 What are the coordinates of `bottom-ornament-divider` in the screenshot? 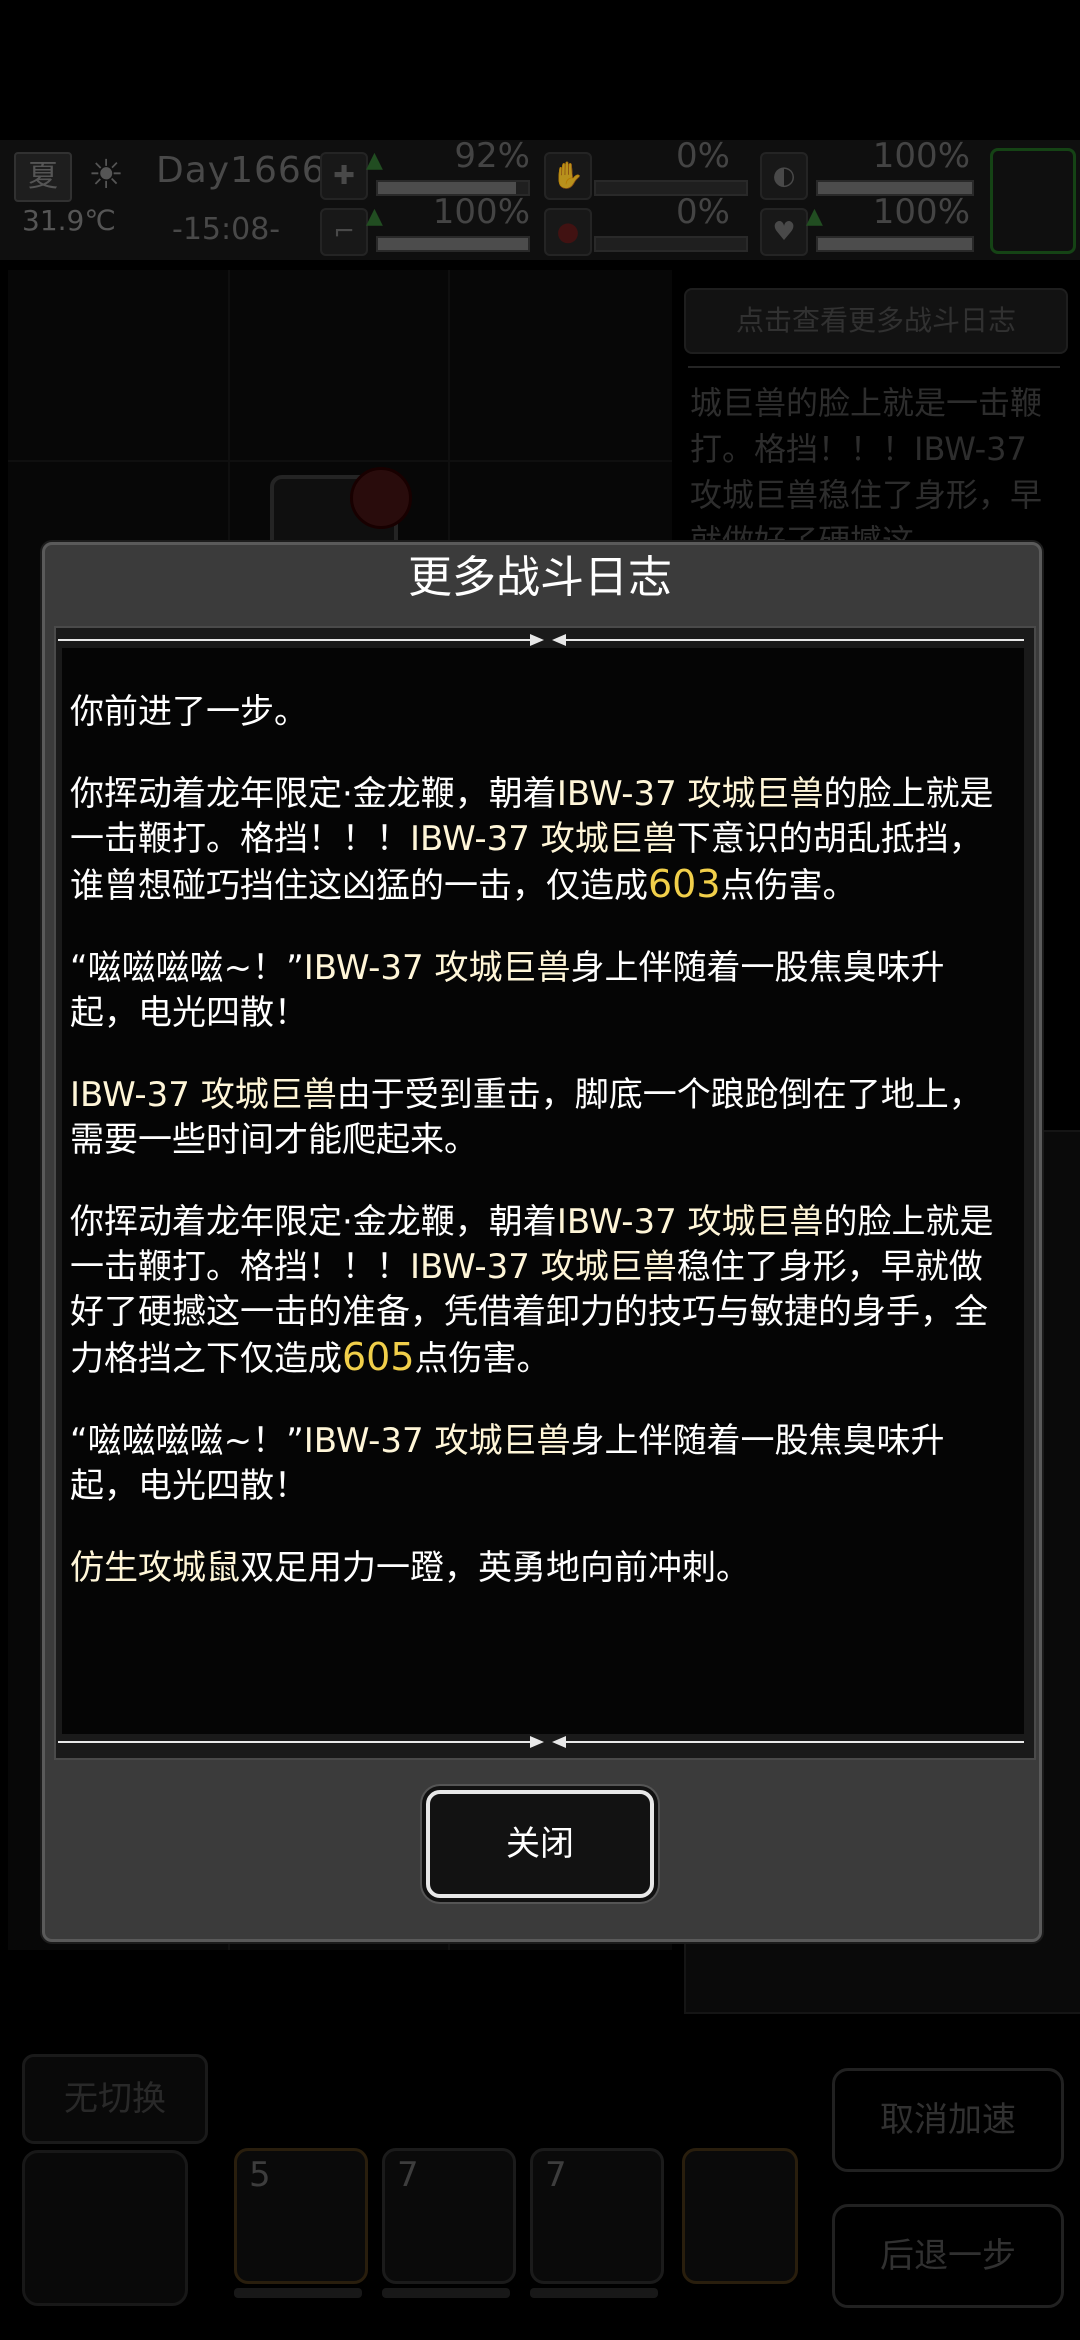 It's located at (541, 1742).